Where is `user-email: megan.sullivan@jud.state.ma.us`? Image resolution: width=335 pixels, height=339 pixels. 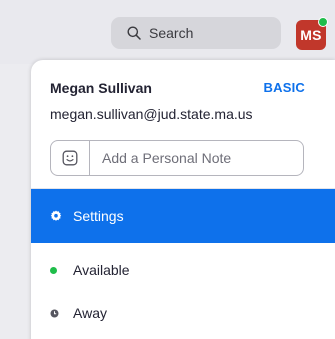 user-email: megan.sullivan@jud.state.ma.us is located at coordinates (151, 114).